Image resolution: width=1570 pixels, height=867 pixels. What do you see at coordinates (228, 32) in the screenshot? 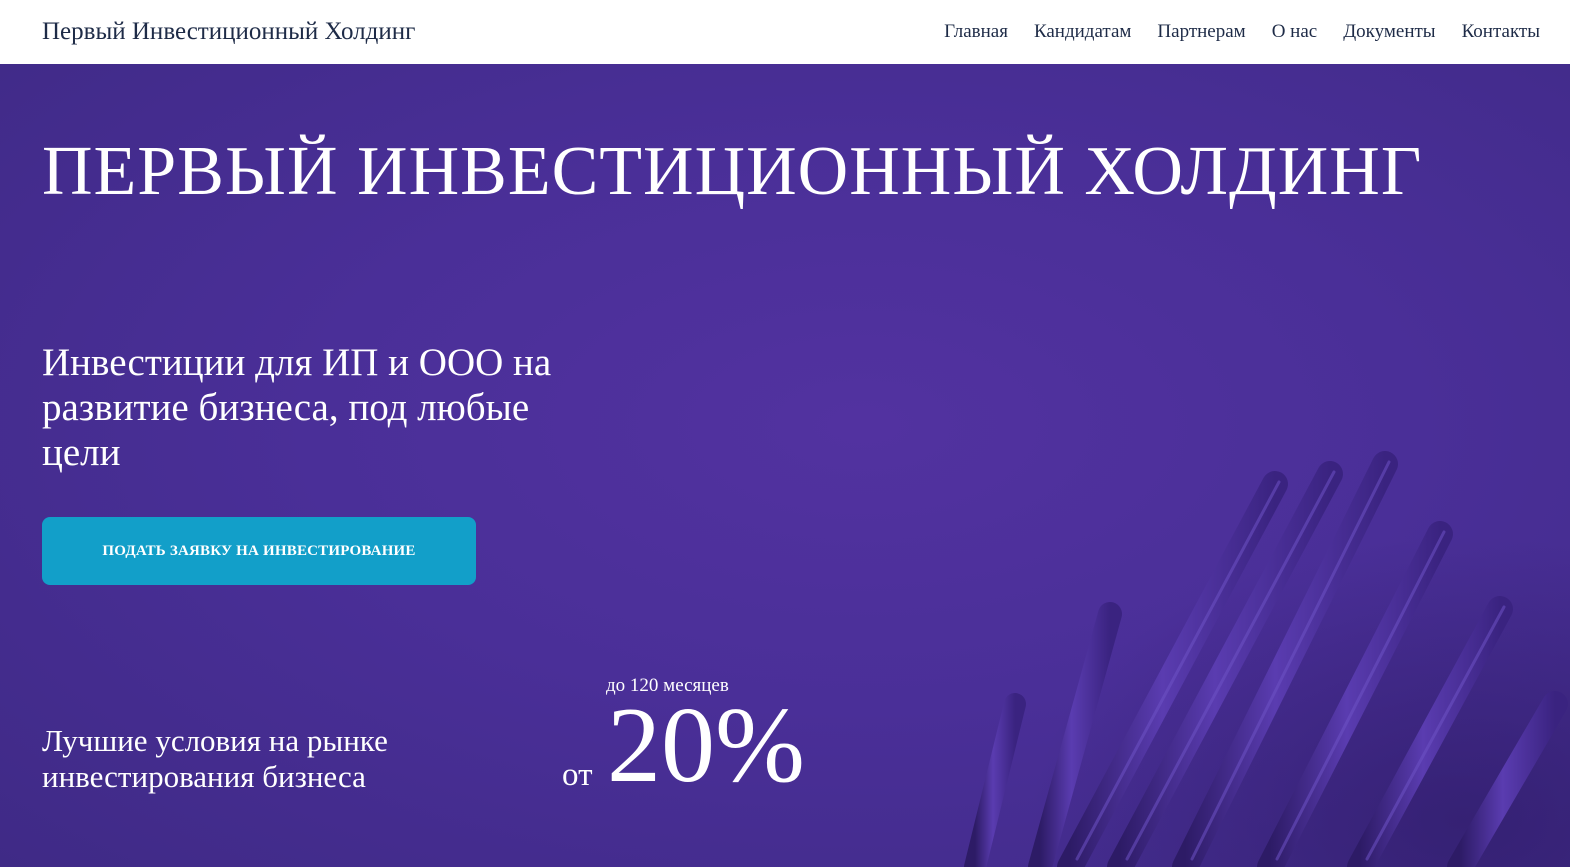
I see `brand-logo-text: Первый Инвестиционный Холдинг` at bounding box center [228, 32].